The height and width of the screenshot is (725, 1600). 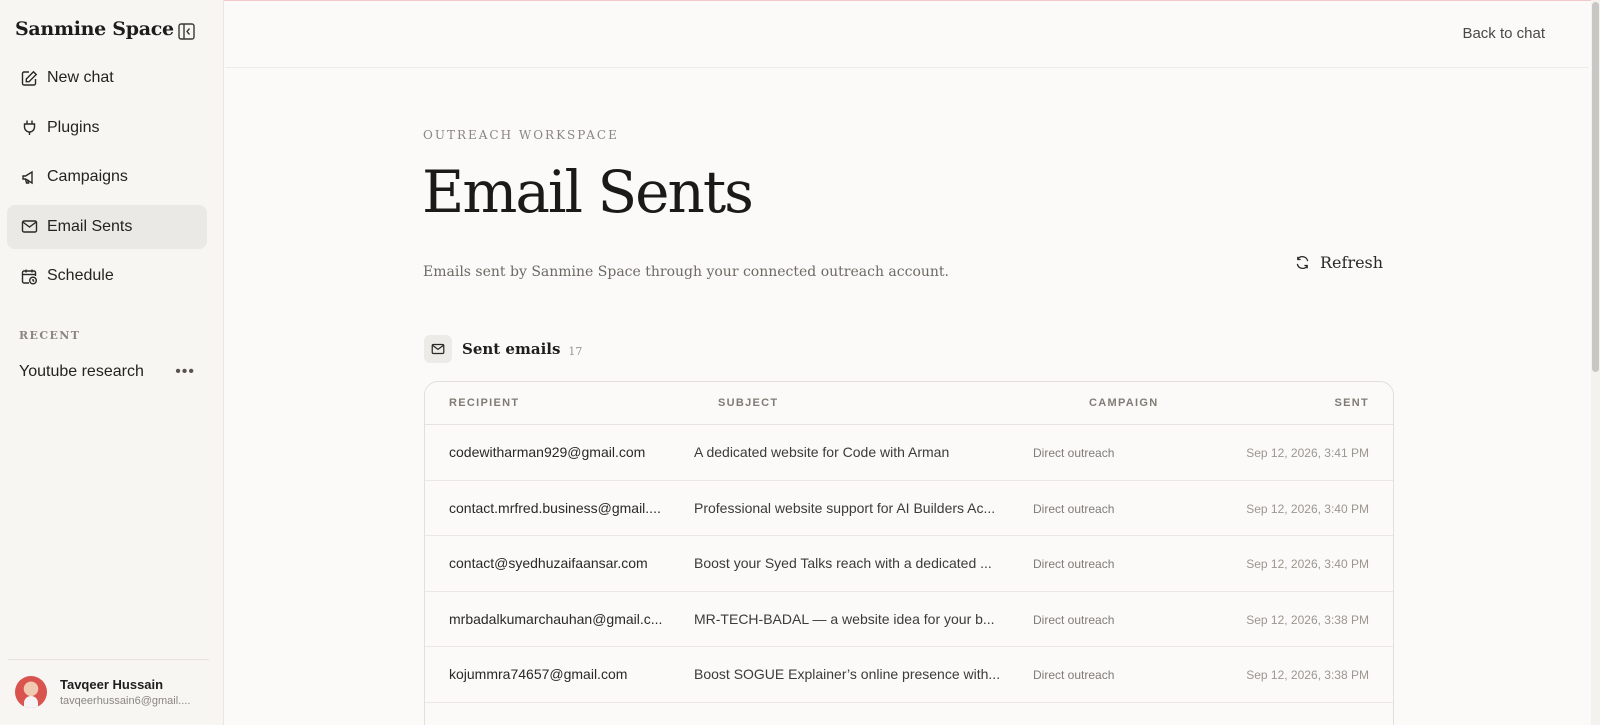 What do you see at coordinates (29, 78) in the screenshot?
I see `edit-icon` at bounding box center [29, 78].